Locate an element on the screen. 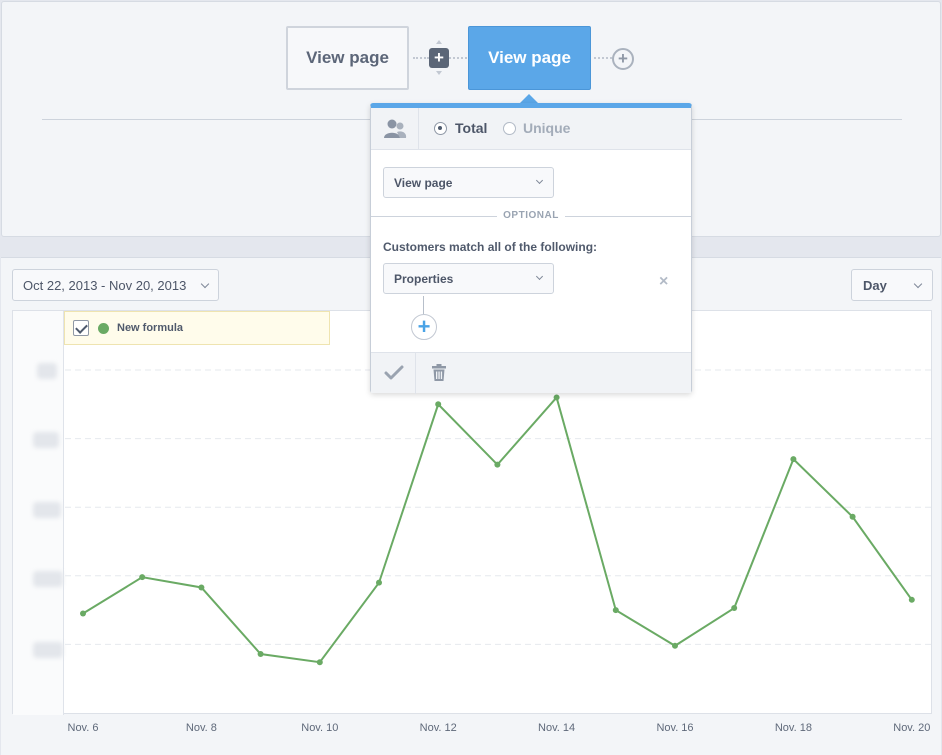 This screenshot has height=755, width=942. property-select-value: Properties is located at coordinates (424, 278).